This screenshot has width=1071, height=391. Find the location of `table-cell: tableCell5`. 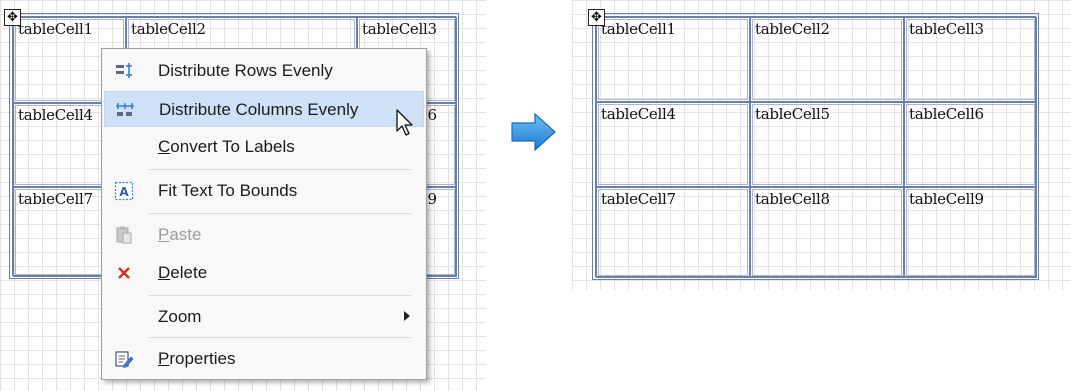

table-cell: tableCell5 is located at coordinates (827, 144).